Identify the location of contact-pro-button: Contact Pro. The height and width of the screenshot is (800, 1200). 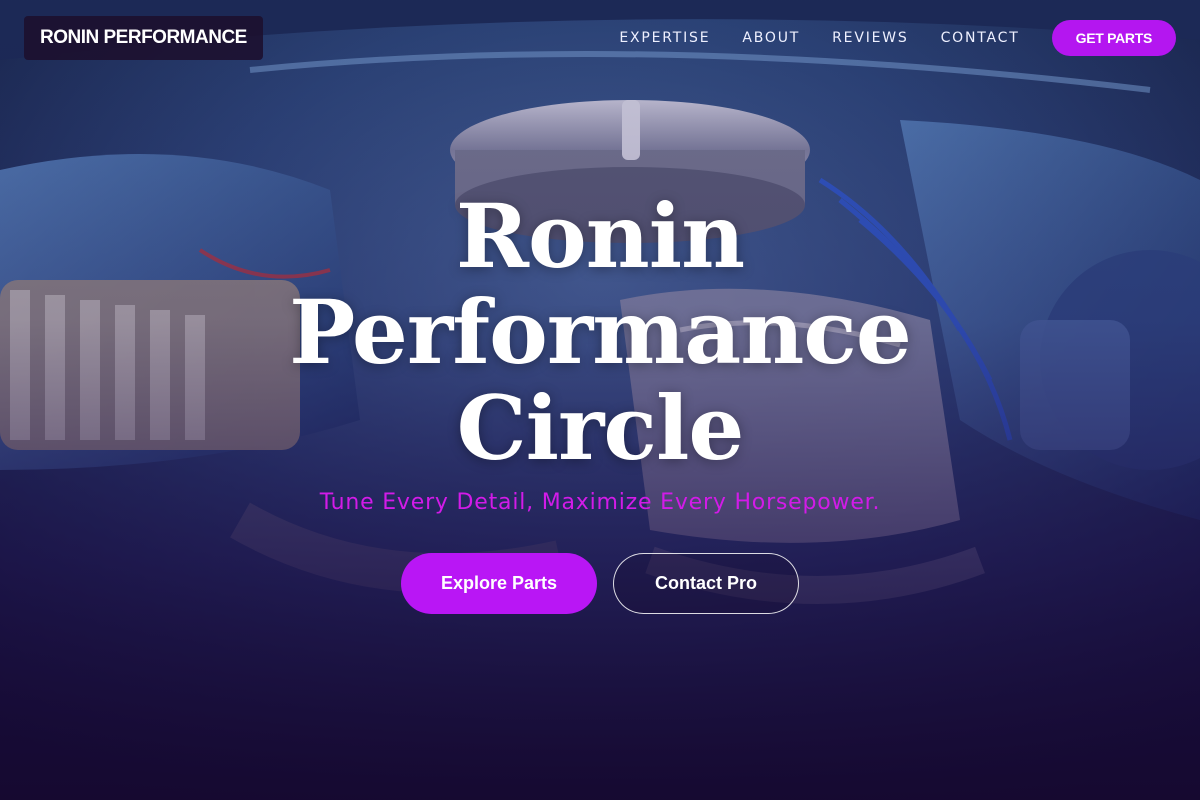
(706, 583).